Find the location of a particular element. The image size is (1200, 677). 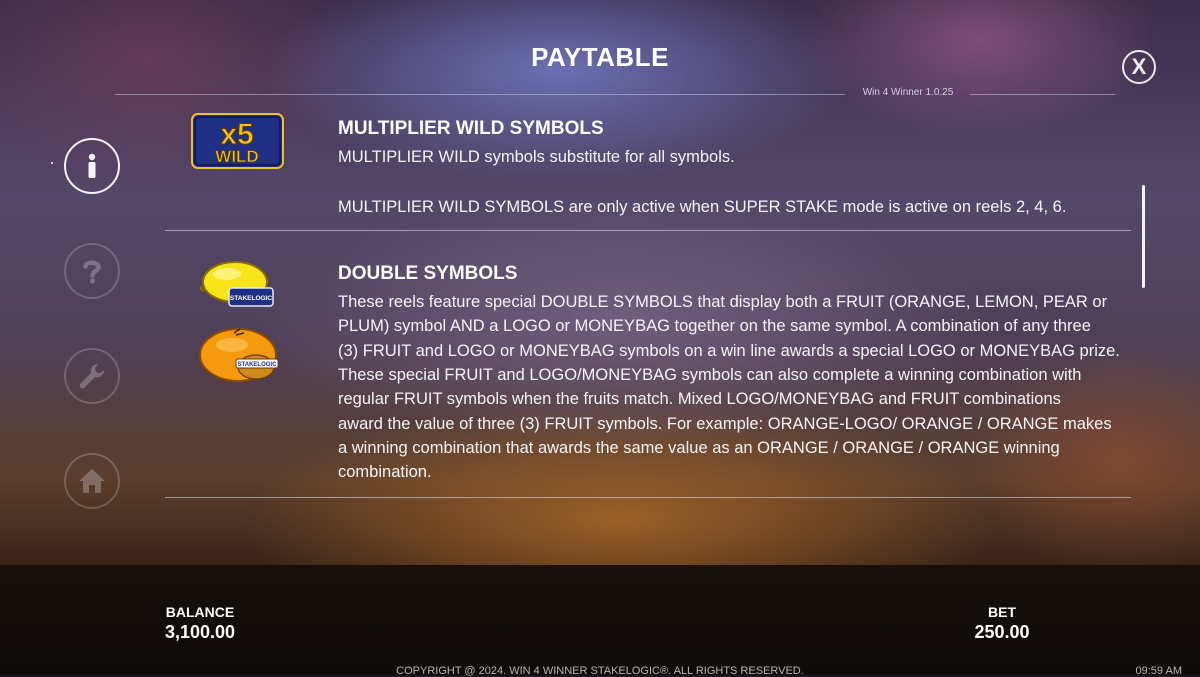

orange-logo-symbol: STAKELOGIC is located at coordinates (239, 355).